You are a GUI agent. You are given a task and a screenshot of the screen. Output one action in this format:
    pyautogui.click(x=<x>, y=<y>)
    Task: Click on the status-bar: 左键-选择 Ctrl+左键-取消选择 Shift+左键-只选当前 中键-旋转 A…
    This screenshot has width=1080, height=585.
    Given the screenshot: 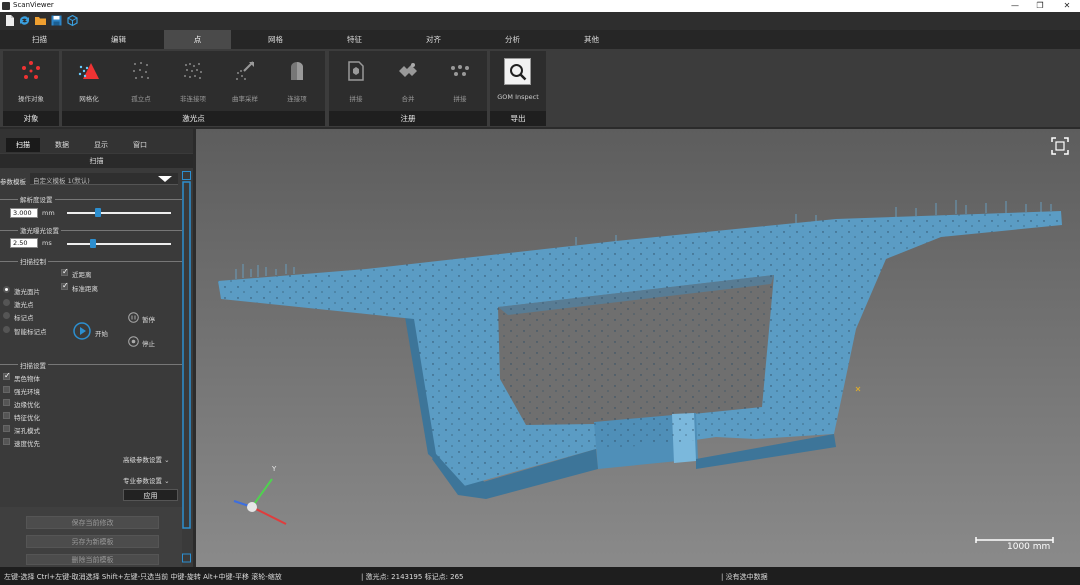 What is the action you would take?
    pyautogui.click(x=540, y=576)
    